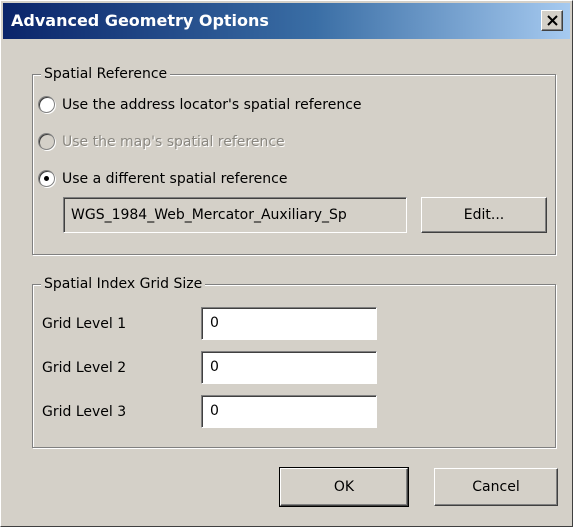 This screenshot has width=573, height=527. What do you see at coordinates (140, 20) in the screenshot?
I see `window-title: Advanced Geometry Options` at bounding box center [140, 20].